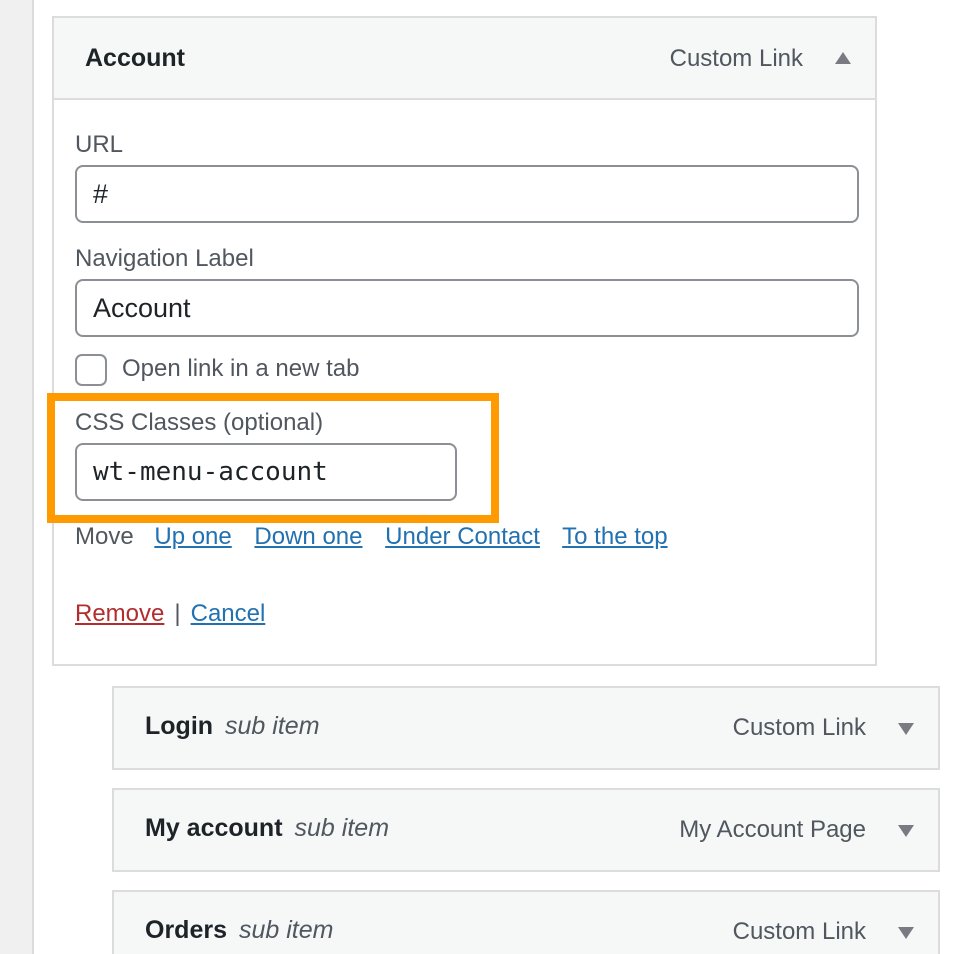 This screenshot has width=978, height=954. I want to click on move-up-one-link: Up one, so click(192, 536).